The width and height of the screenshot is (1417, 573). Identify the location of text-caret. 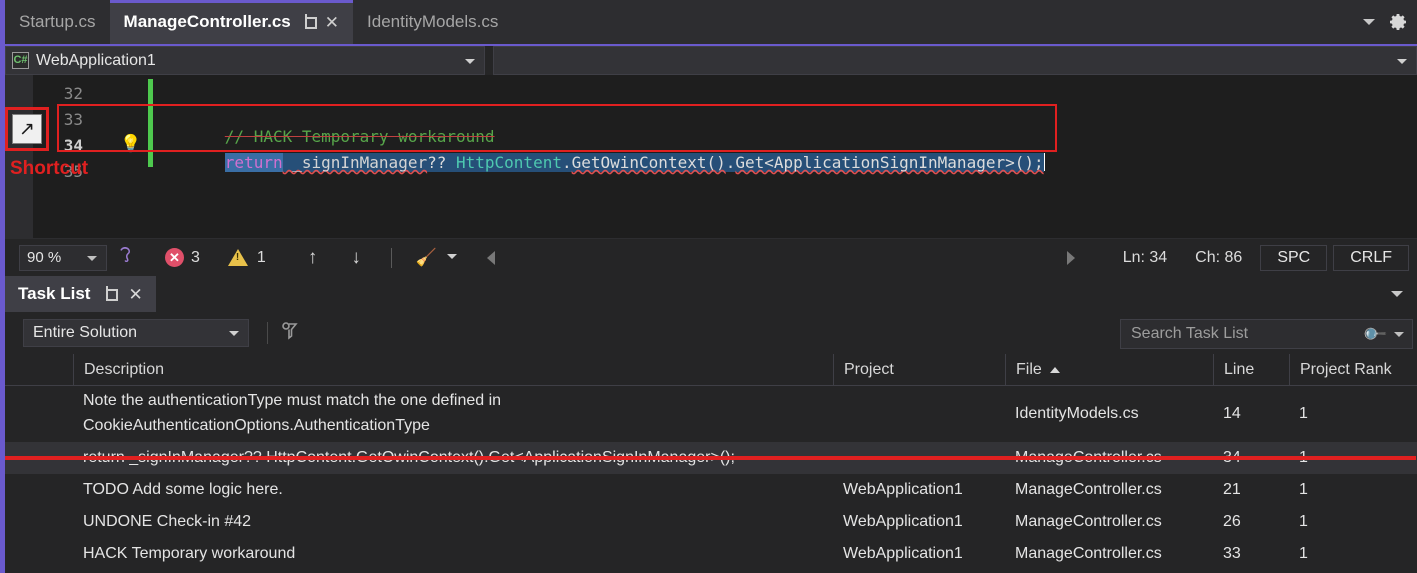
(1044, 162).